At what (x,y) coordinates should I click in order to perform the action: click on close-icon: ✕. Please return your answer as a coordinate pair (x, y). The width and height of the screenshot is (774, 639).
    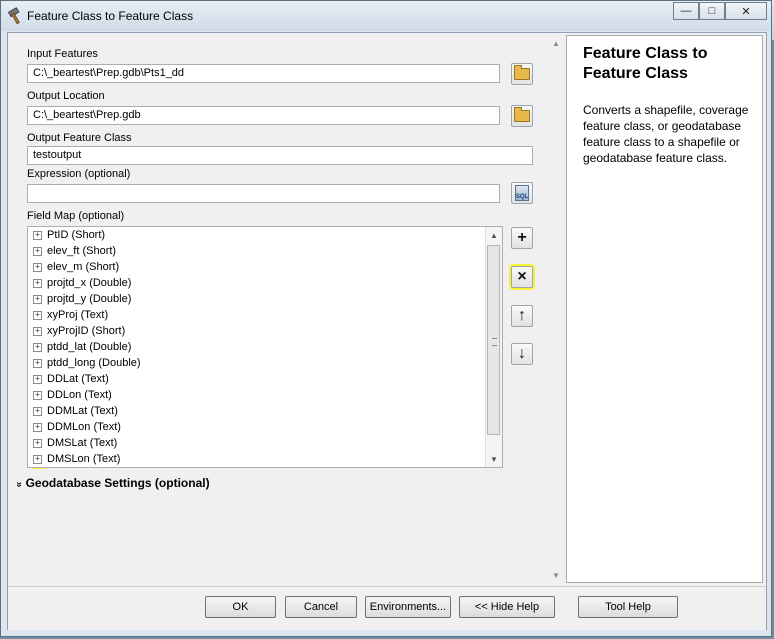
    Looking at the image, I should click on (746, 11).